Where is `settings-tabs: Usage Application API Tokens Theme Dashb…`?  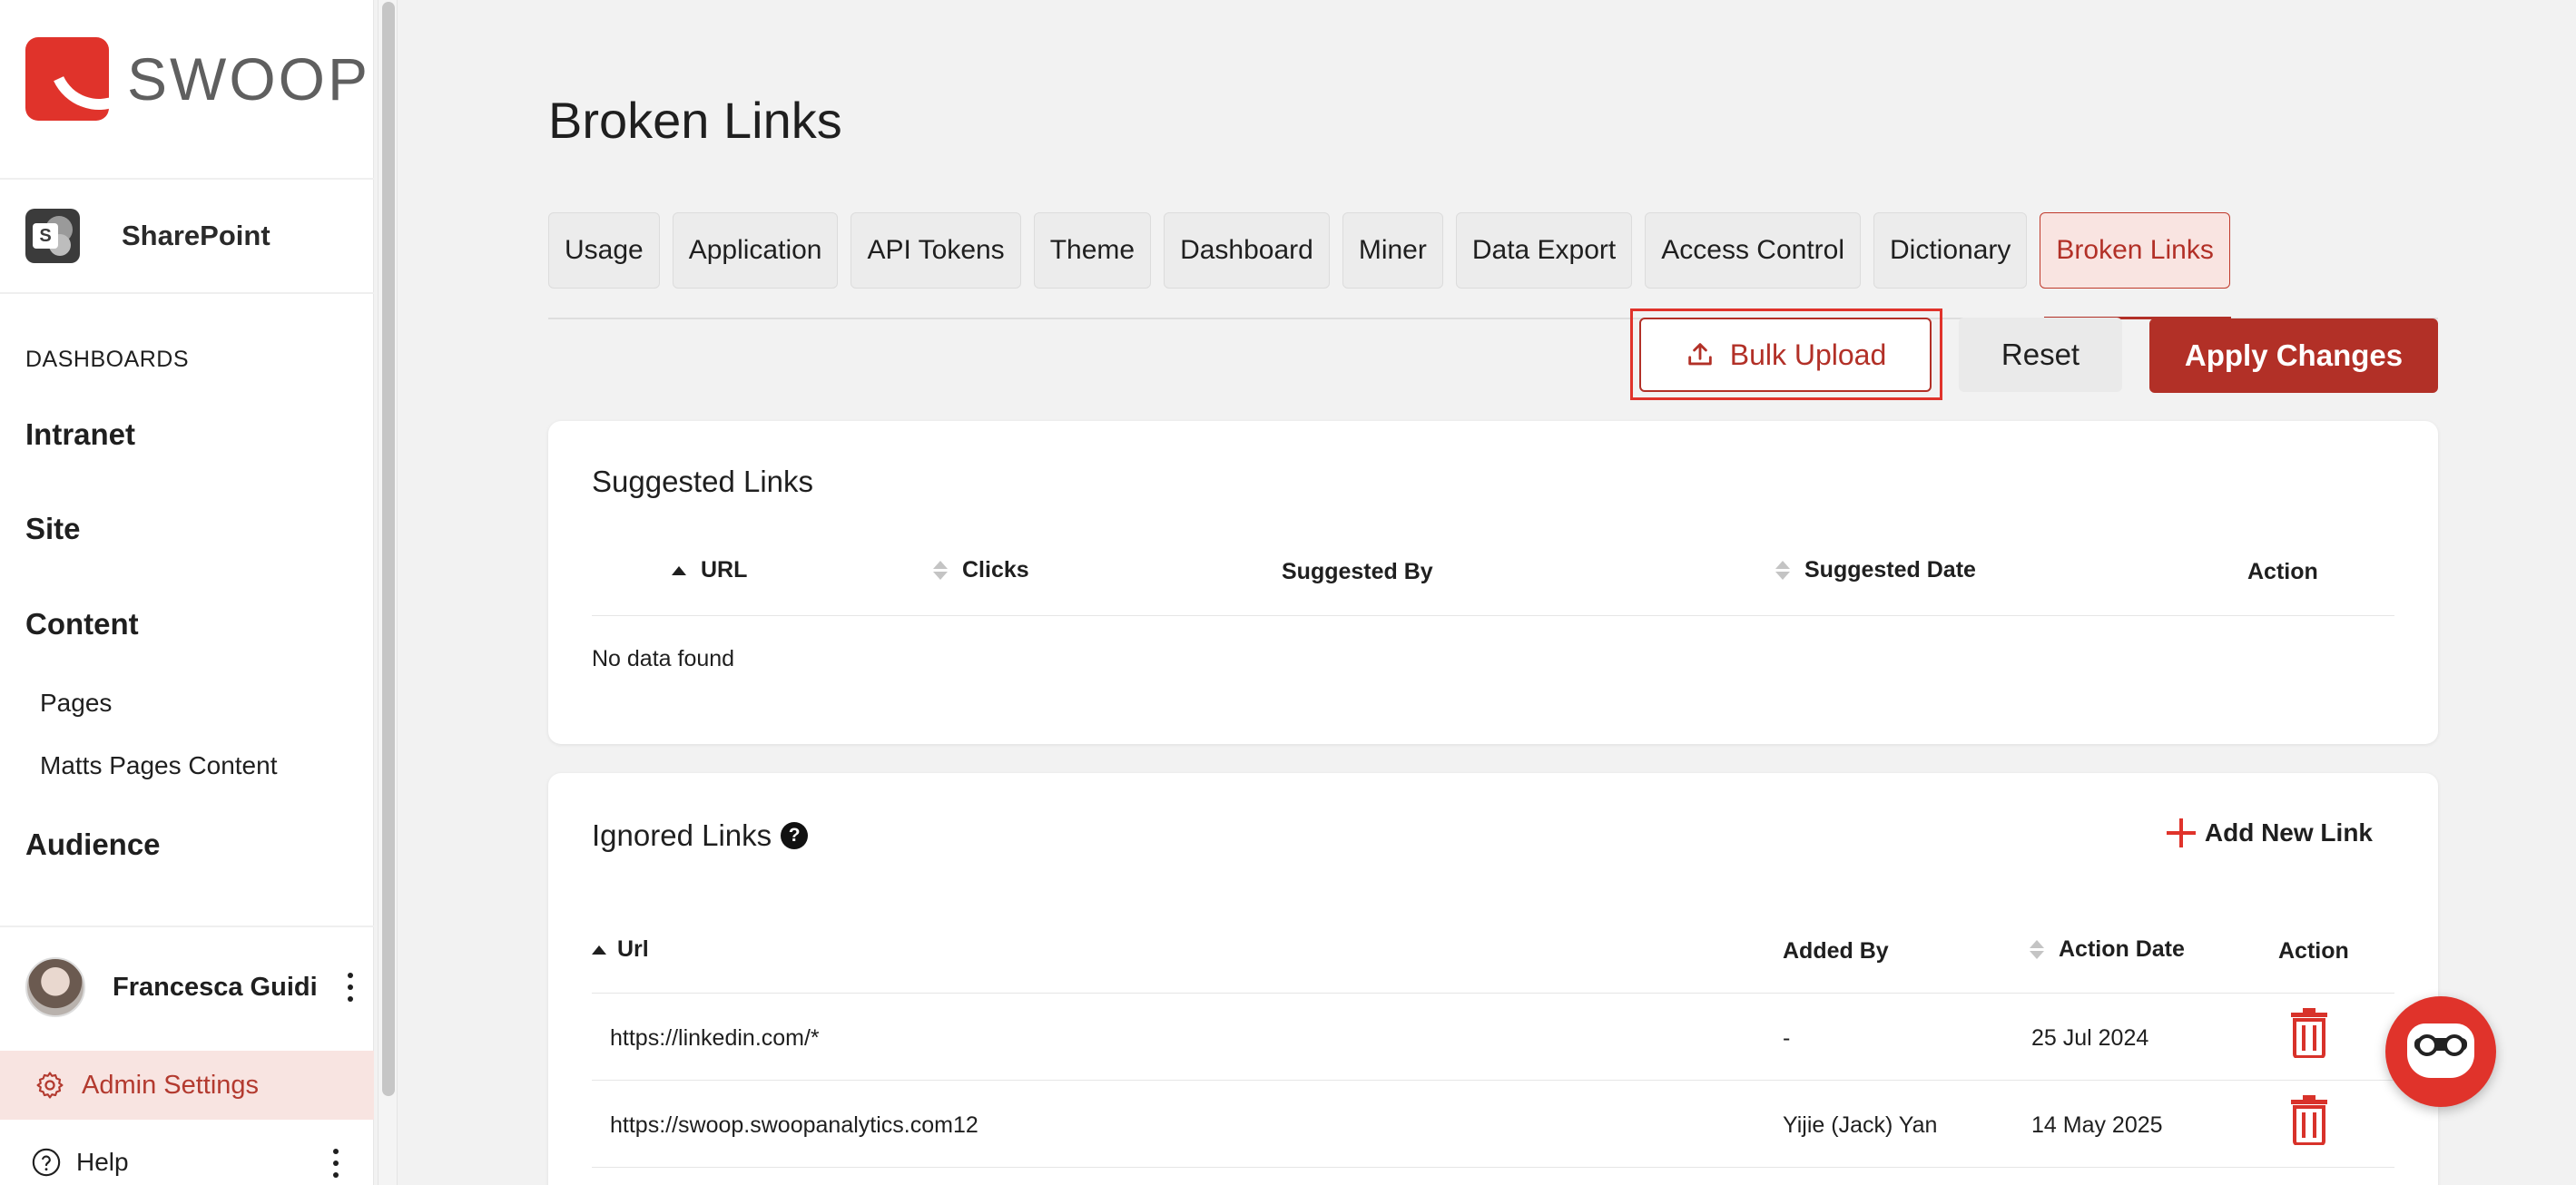 settings-tabs: Usage Application API Tokens Theme Dashb… is located at coordinates (1389, 251).